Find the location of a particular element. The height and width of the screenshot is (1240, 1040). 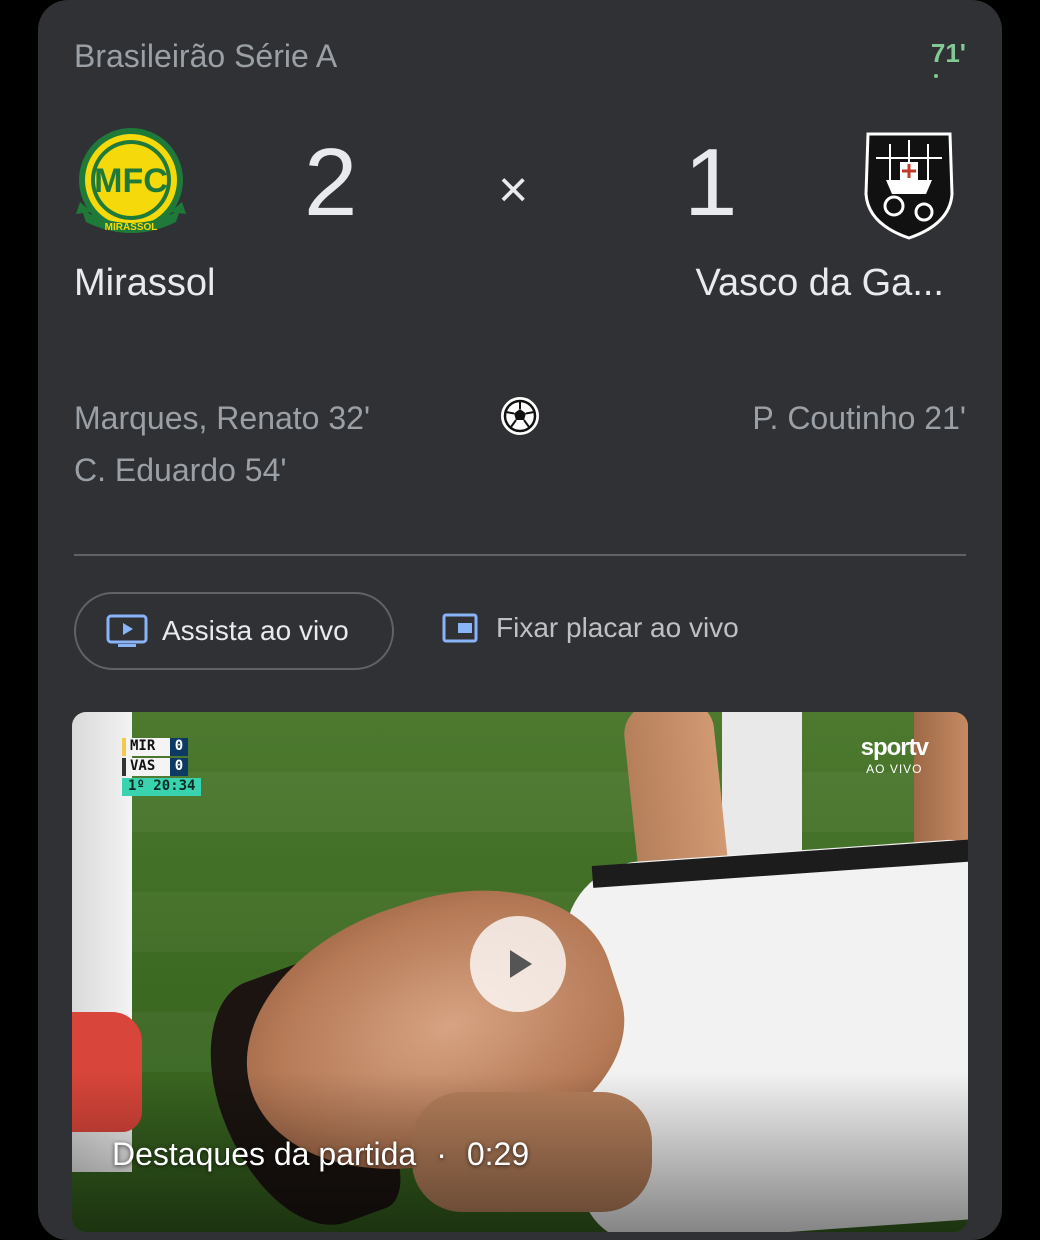

scoreboard-away-abbr: VAS is located at coordinates (146, 767).